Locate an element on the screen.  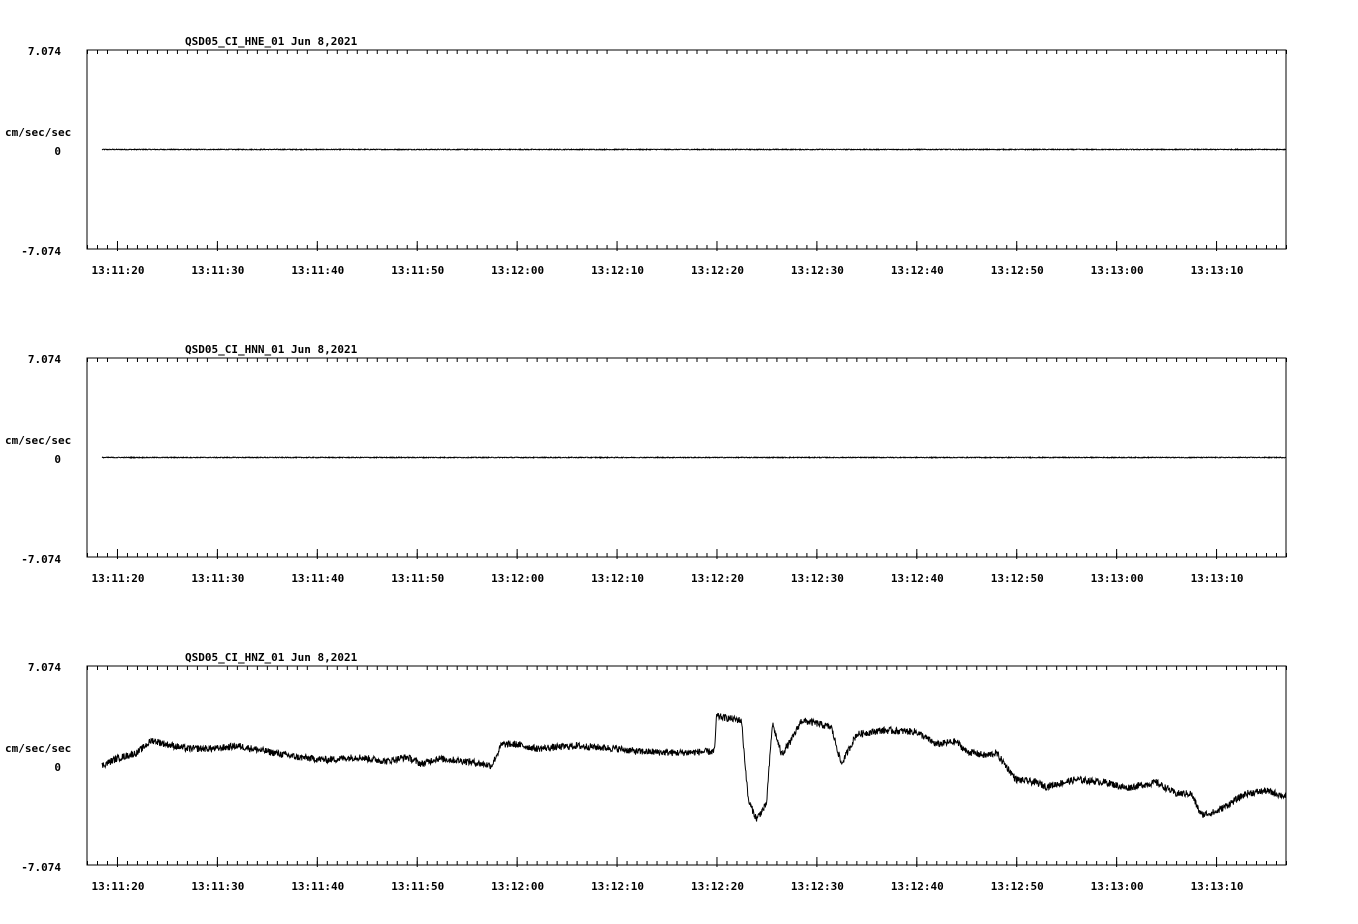
panel-title: QSD05_CI_HNE_01 Jun 8,2021 is located at coordinates (271, 41).